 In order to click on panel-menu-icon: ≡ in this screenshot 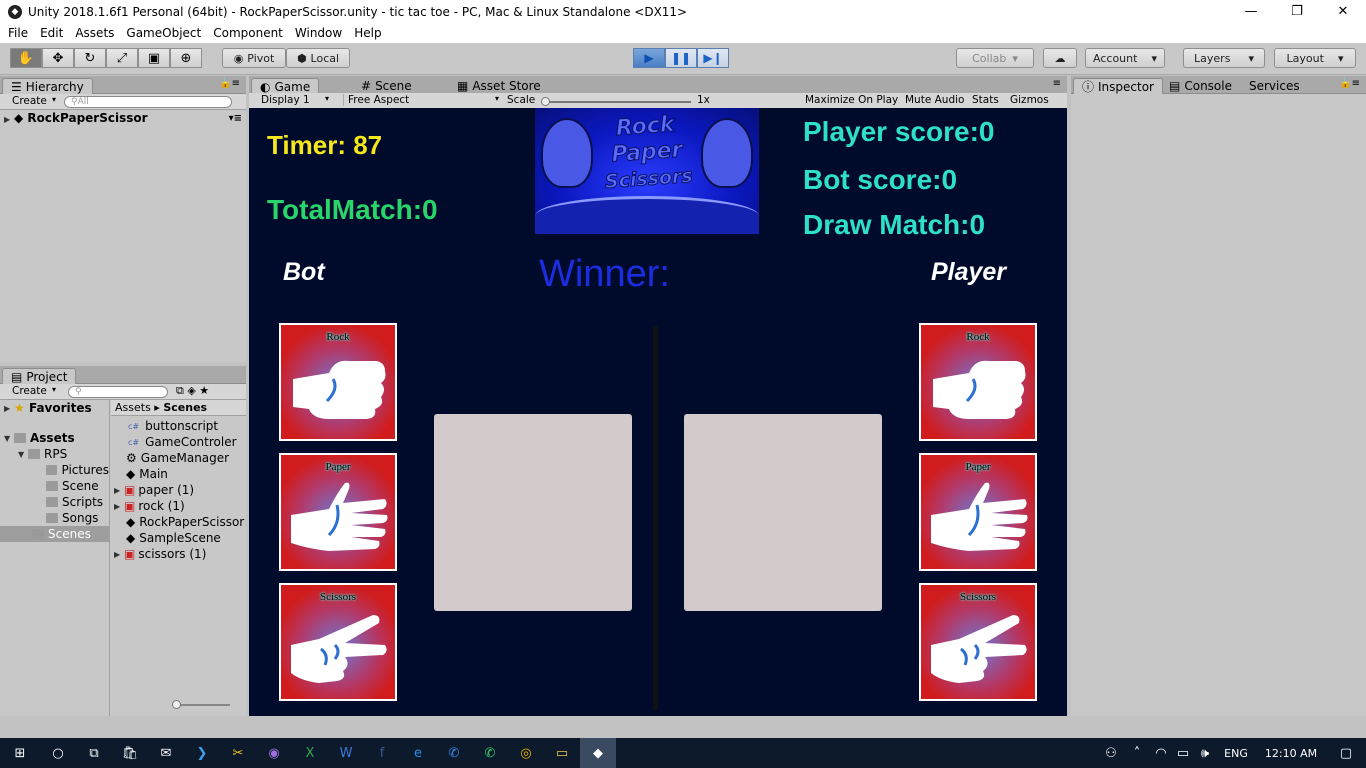, I will do `click(1057, 83)`.